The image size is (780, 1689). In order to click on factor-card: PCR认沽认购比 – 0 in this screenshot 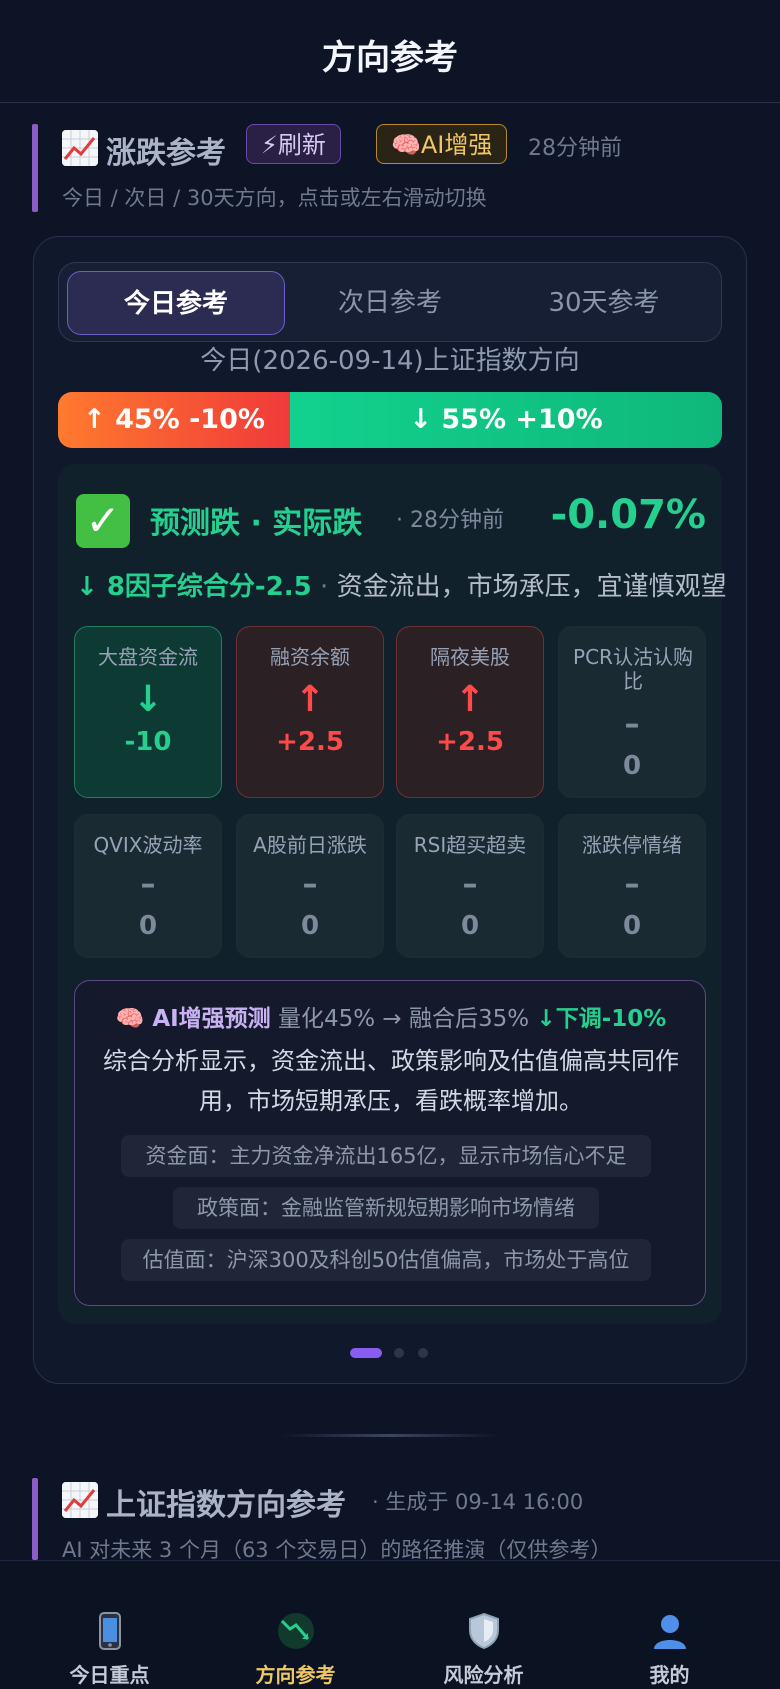, I will do `click(632, 712)`.